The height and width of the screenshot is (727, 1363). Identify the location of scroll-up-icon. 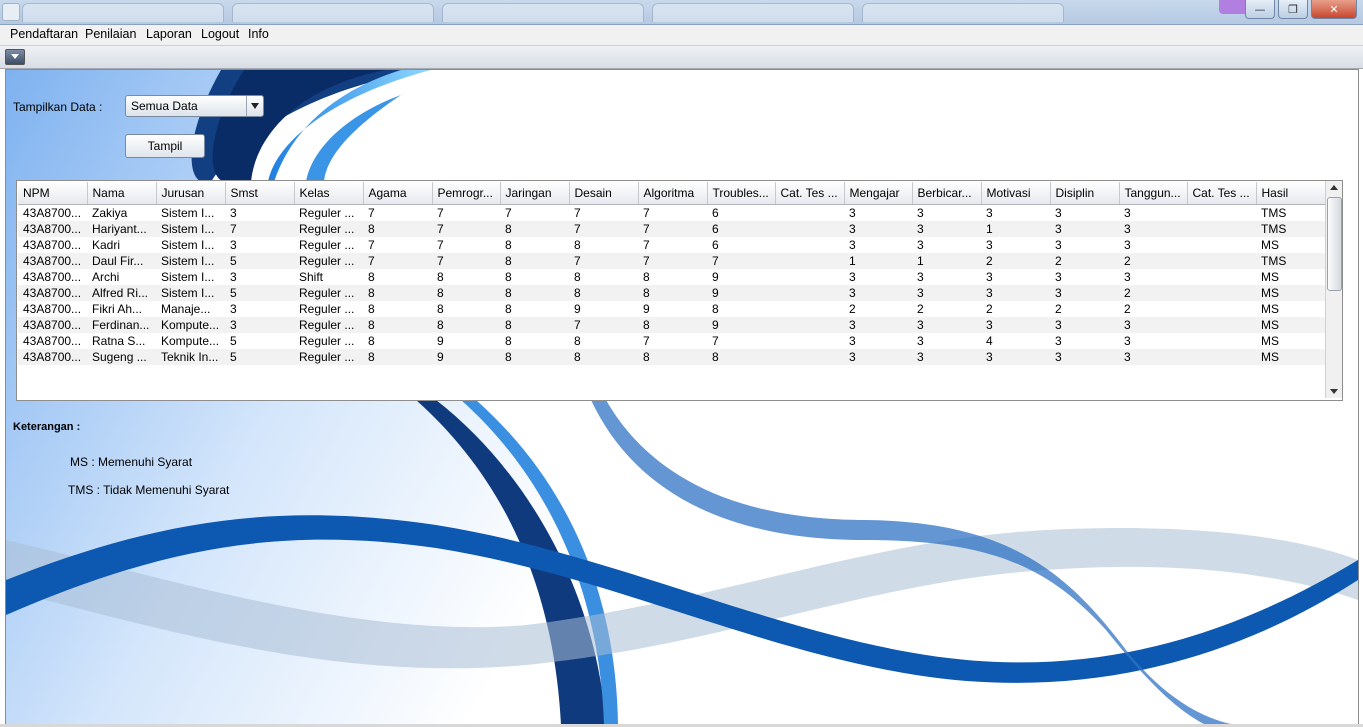
(1334, 188).